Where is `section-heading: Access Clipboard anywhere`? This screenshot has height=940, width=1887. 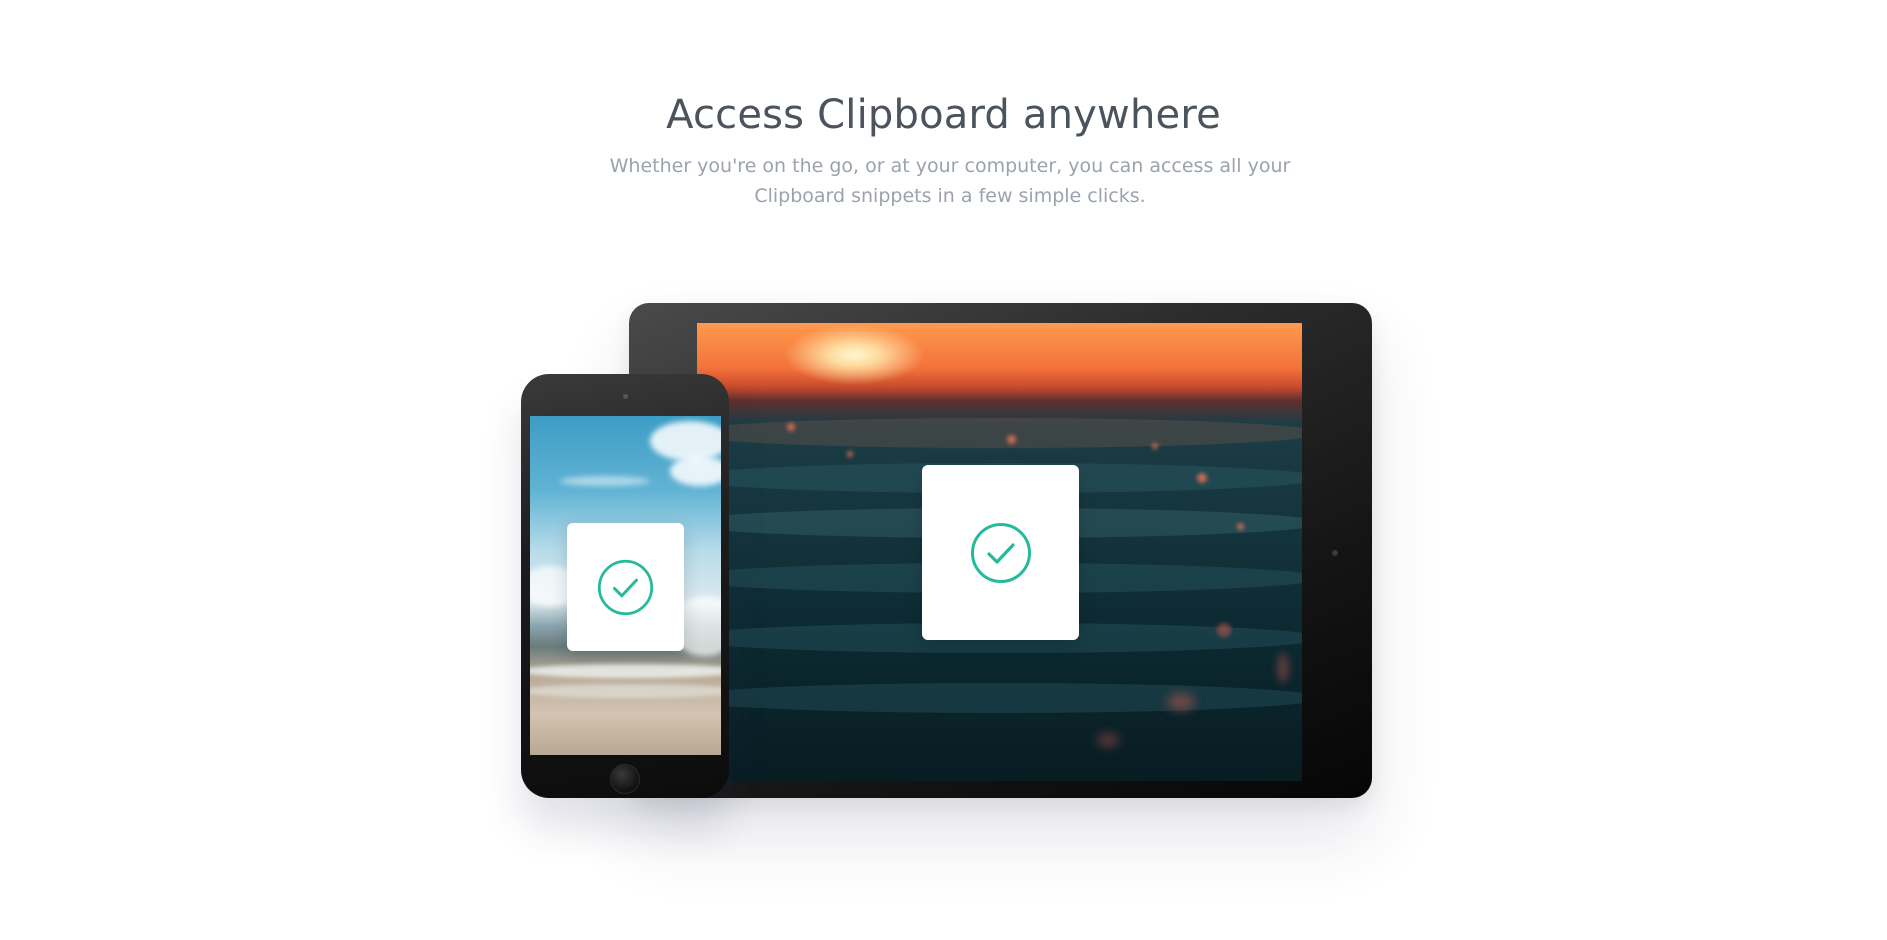 section-heading: Access Clipboard anywhere is located at coordinates (943, 115).